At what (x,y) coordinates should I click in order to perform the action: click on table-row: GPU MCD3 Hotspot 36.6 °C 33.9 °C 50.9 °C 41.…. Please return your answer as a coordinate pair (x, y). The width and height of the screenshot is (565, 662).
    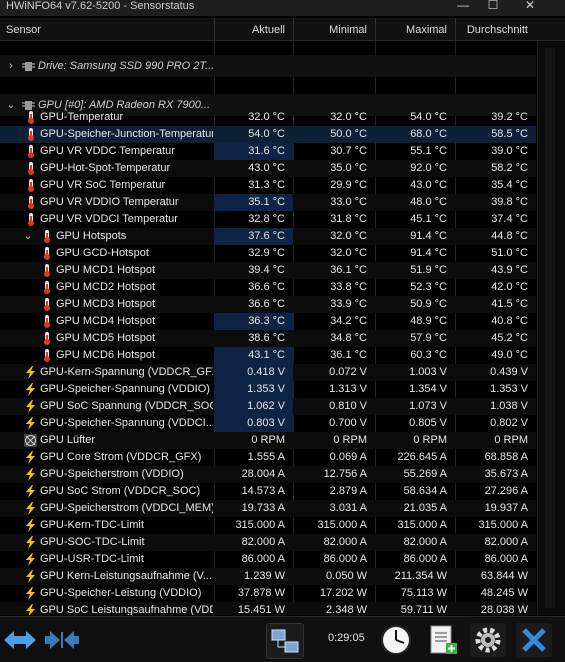
    Looking at the image, I should click on (268, 304).